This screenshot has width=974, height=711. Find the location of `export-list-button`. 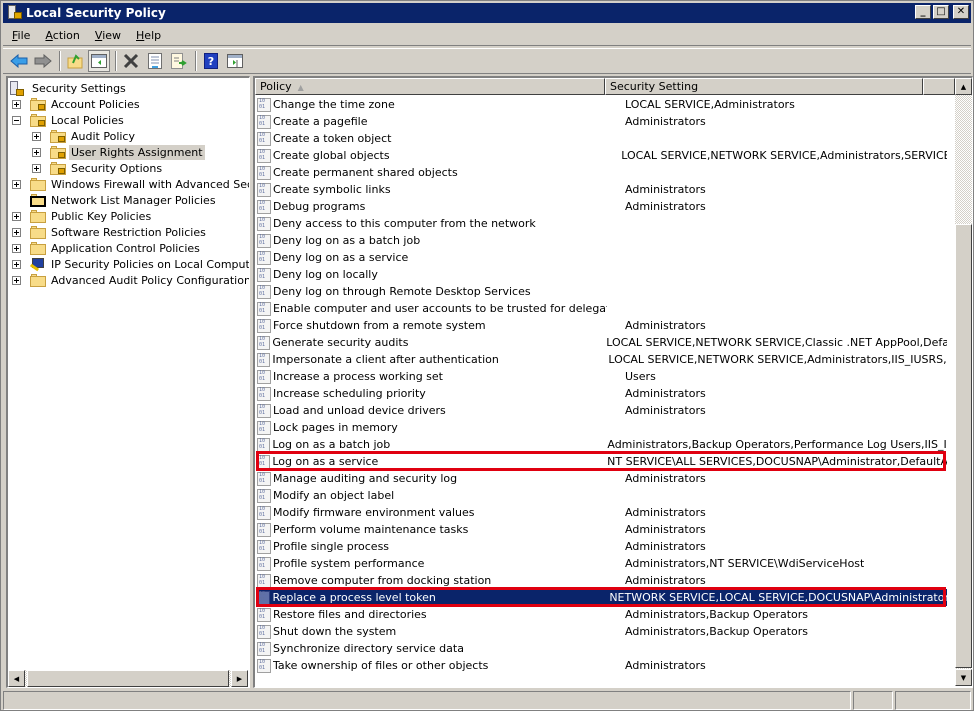

export-list-button is located at coordinates (179, 61).